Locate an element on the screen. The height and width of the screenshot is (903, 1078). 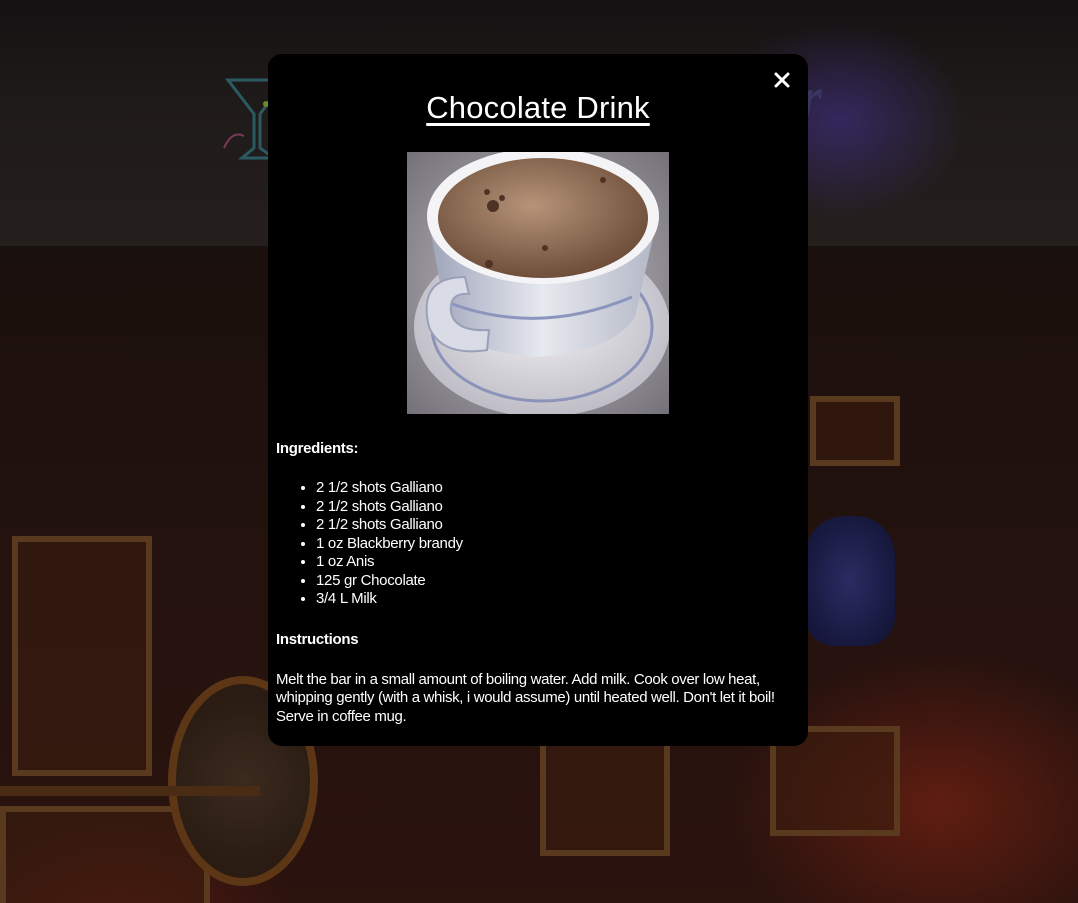
neon-guitar-sign is located at coordinates (850, 581).